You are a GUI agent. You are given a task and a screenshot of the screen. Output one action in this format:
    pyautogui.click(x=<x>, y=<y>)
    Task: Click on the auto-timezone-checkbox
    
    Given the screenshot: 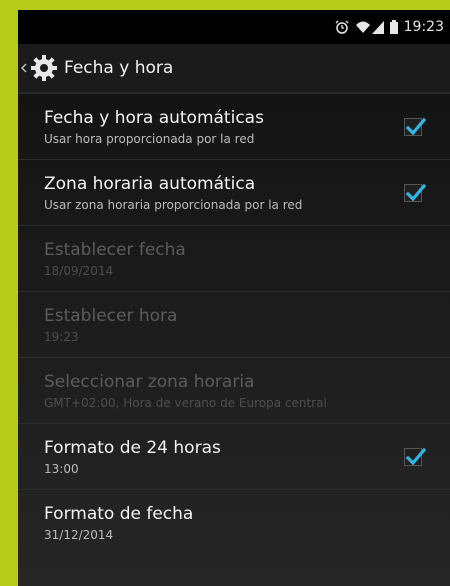 What is the action you would take?
    pyautogui.click(x=415, y=192)
    